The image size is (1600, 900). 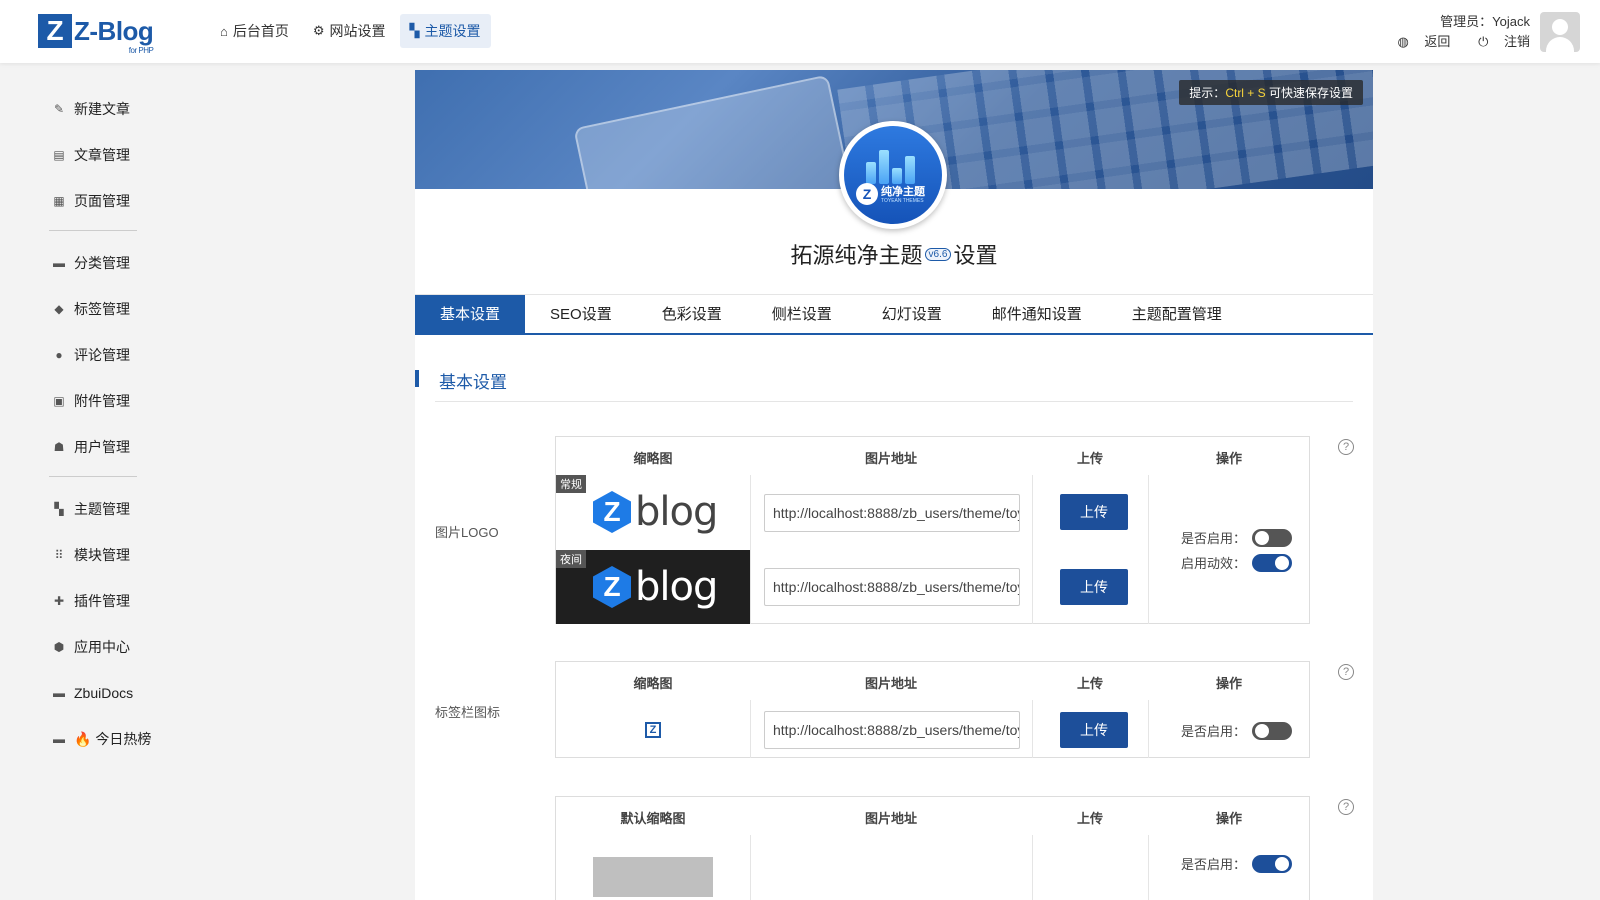 I want to click on sidebar-item-articles: ▤ 文章管理, so click(x=91, y=155).